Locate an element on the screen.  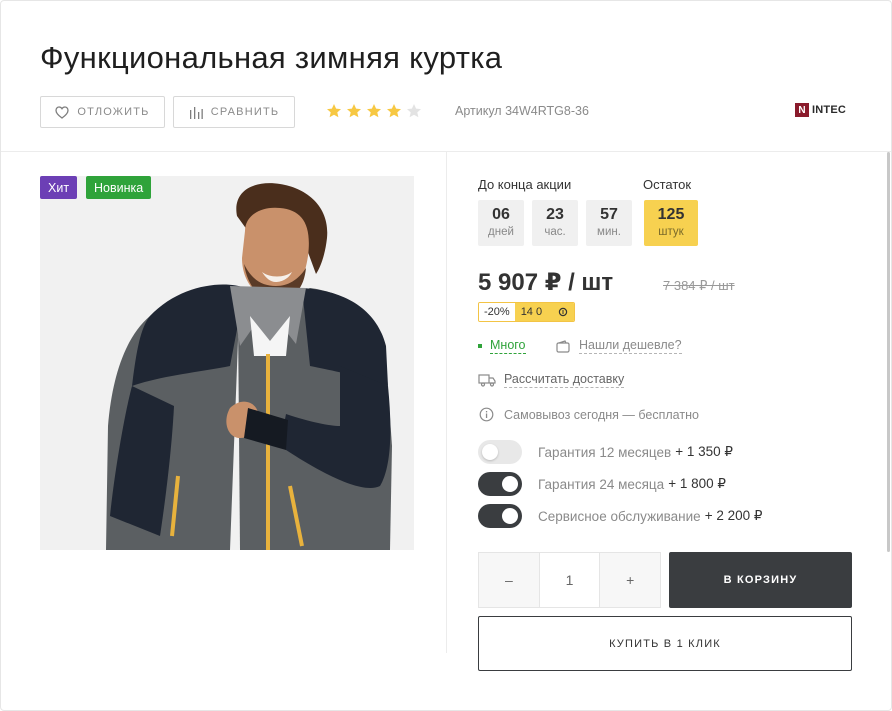
stock-counter: 125 штук is located at coordinates (671, 223).